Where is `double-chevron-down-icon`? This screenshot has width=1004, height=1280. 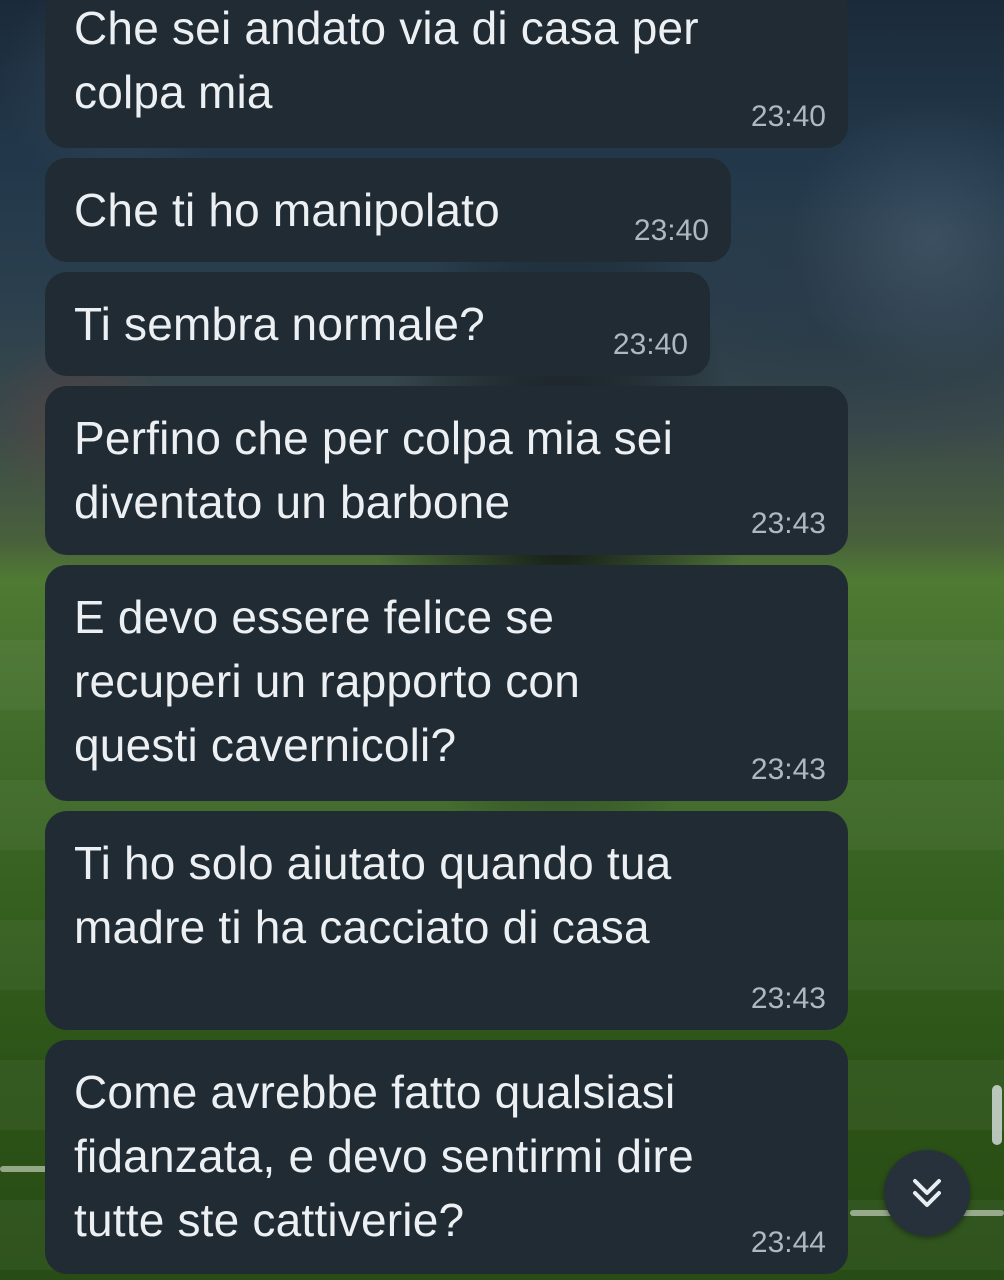 double-chevron-down-icon is located at coordinates (927, 1193).